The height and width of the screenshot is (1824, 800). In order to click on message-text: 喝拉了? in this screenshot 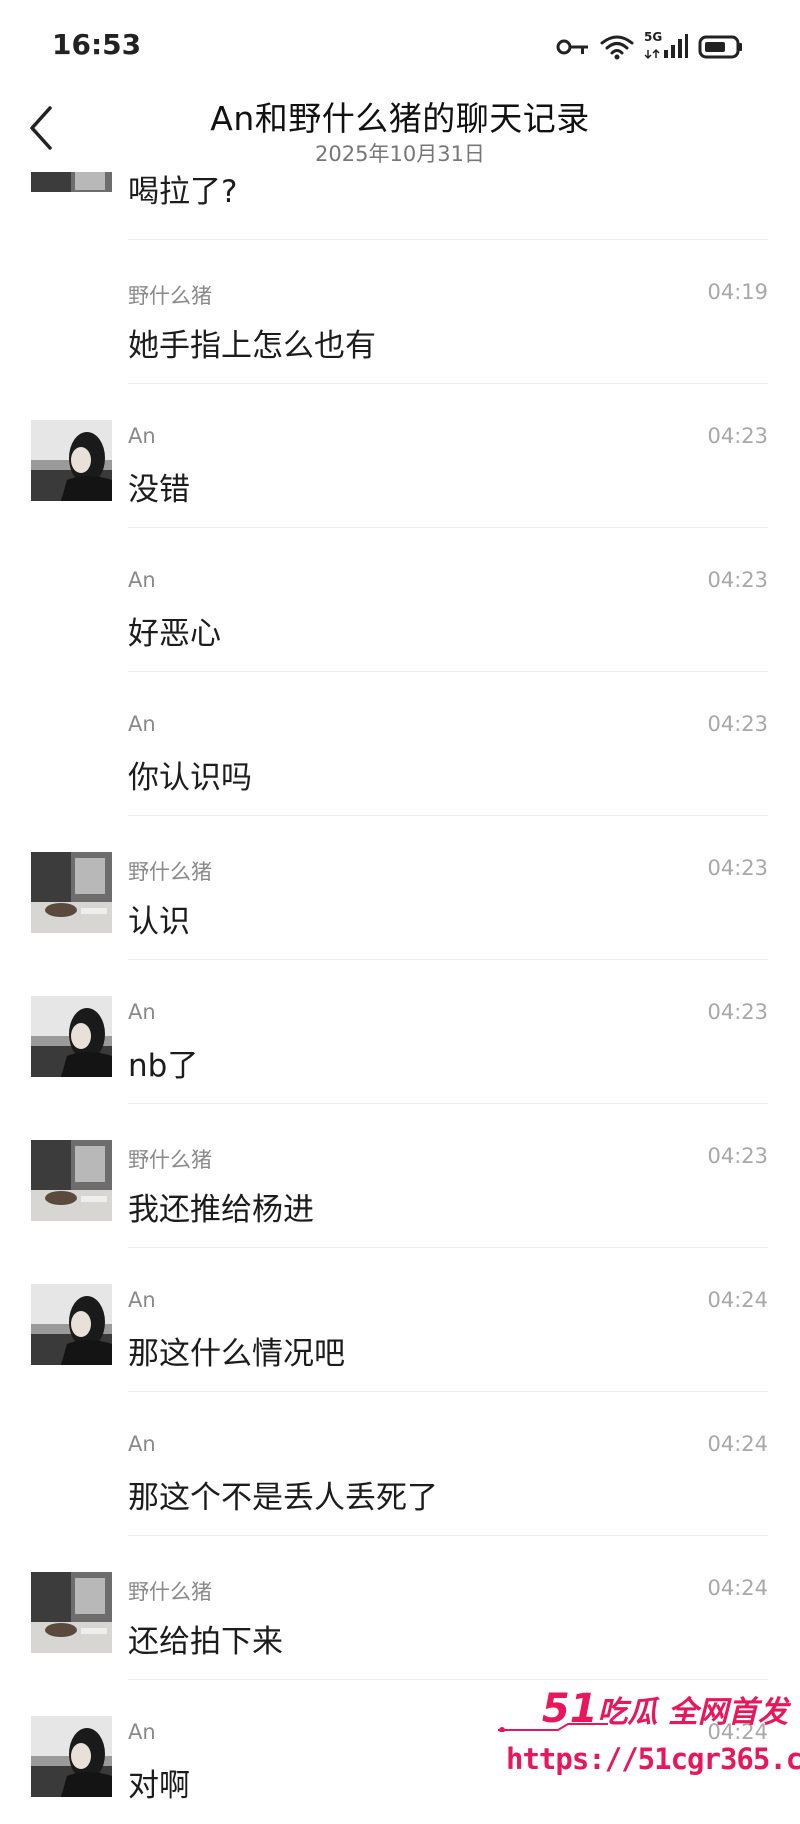, I will do `click(183, 192)`.